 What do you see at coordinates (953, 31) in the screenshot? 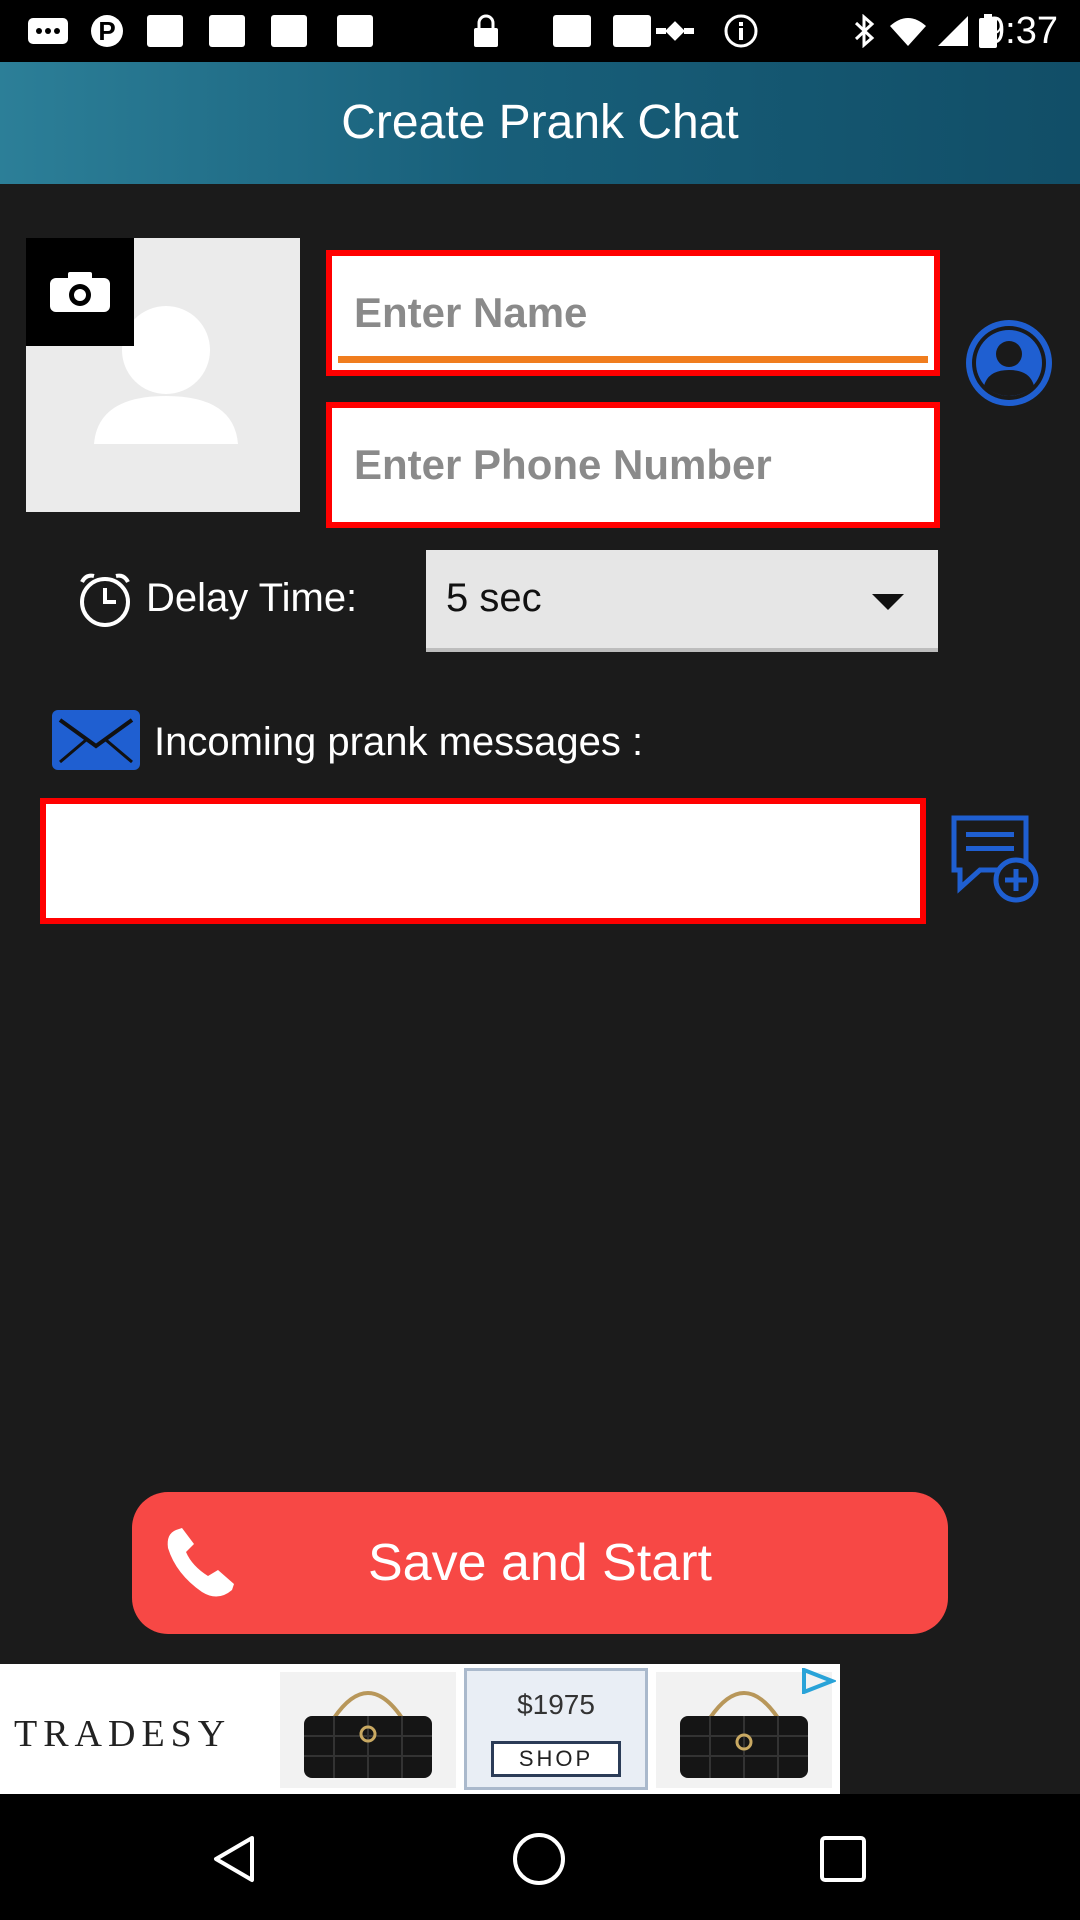
I see `signal-icon` at bounding box center [953, 31].